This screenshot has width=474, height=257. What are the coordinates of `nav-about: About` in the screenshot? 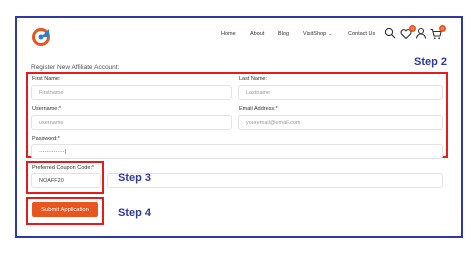 It's located at (257, 34).